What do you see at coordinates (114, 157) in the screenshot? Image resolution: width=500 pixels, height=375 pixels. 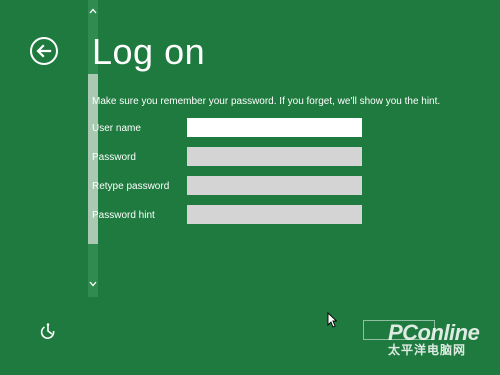 I see `password-label: Password` at bounding box center [114, 157].